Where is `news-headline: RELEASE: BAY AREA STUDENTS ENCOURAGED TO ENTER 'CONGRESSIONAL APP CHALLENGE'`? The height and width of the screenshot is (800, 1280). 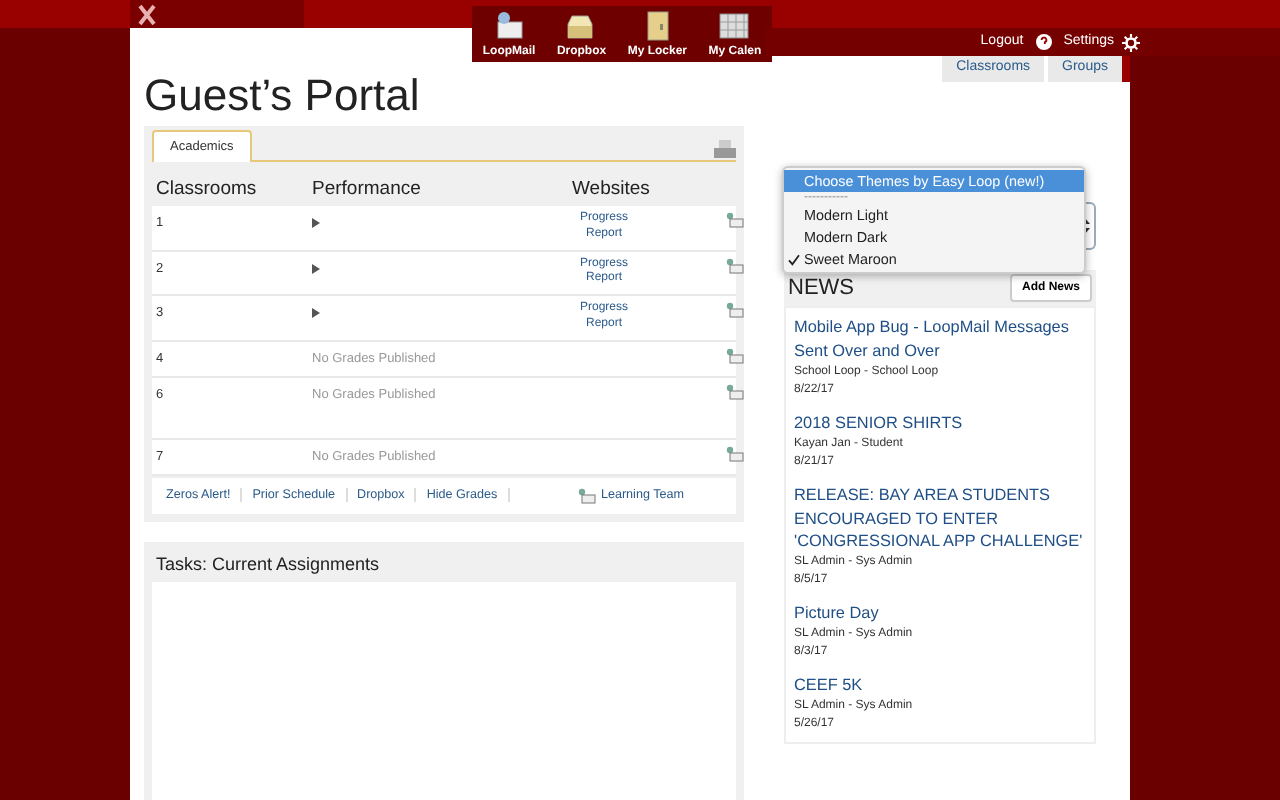
news-headline: RELEASE: BAY AREA STUDENTS ENCOURAGED TO ENTER 'CONGRESSIONAL APP CHALLENGE' is located at coordinates (940, 519).